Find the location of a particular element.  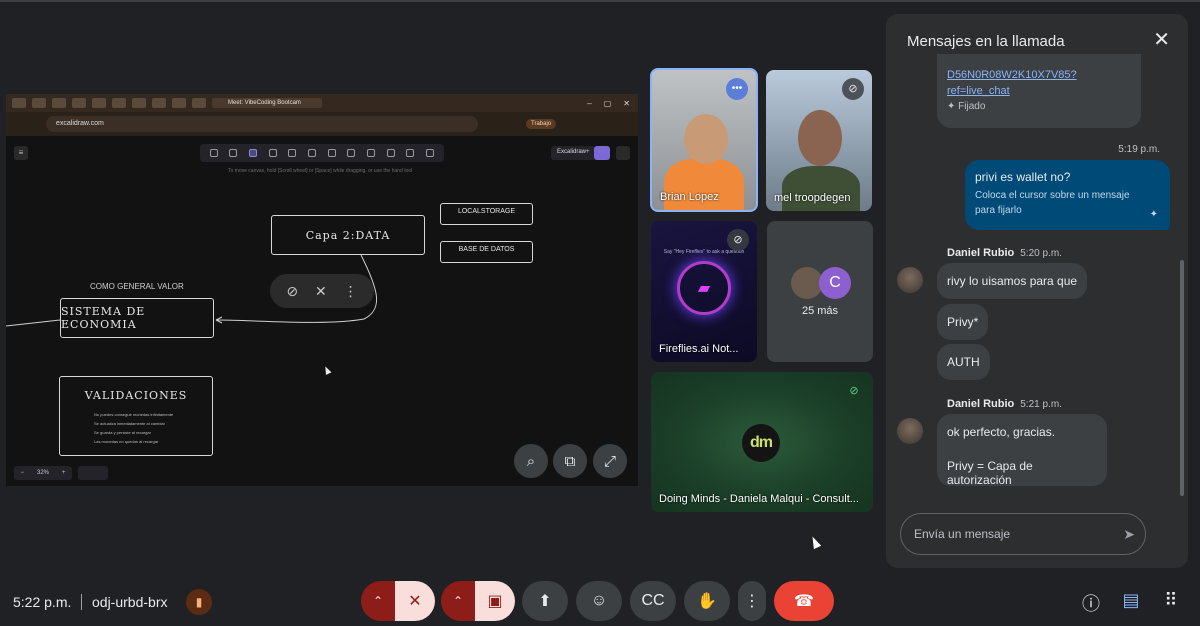

send-icon: ➤ is located at coordinates (1129, 534).